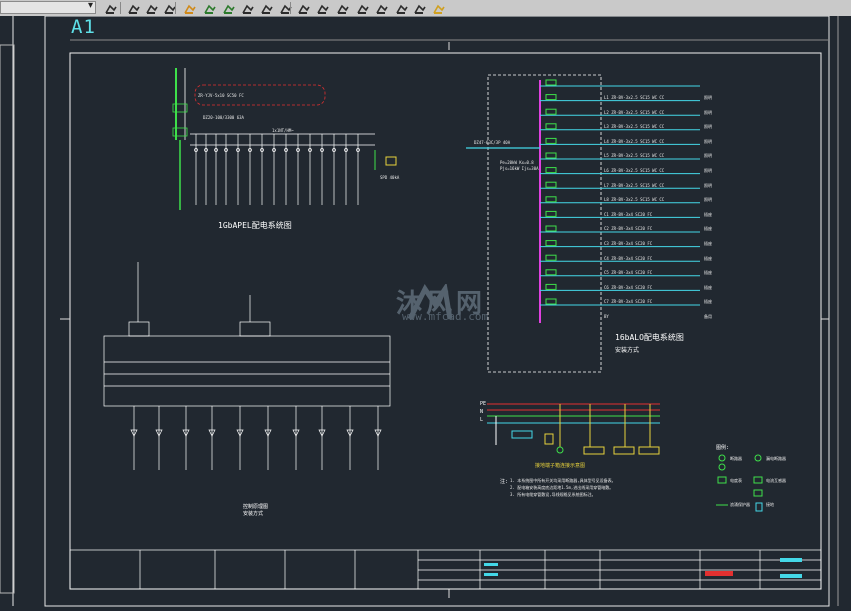 The image size is (851, 611). I want to click on circuit-spec: L1 ZR-BV-3x2.5 SC15 WC CC, so click(634, 97).